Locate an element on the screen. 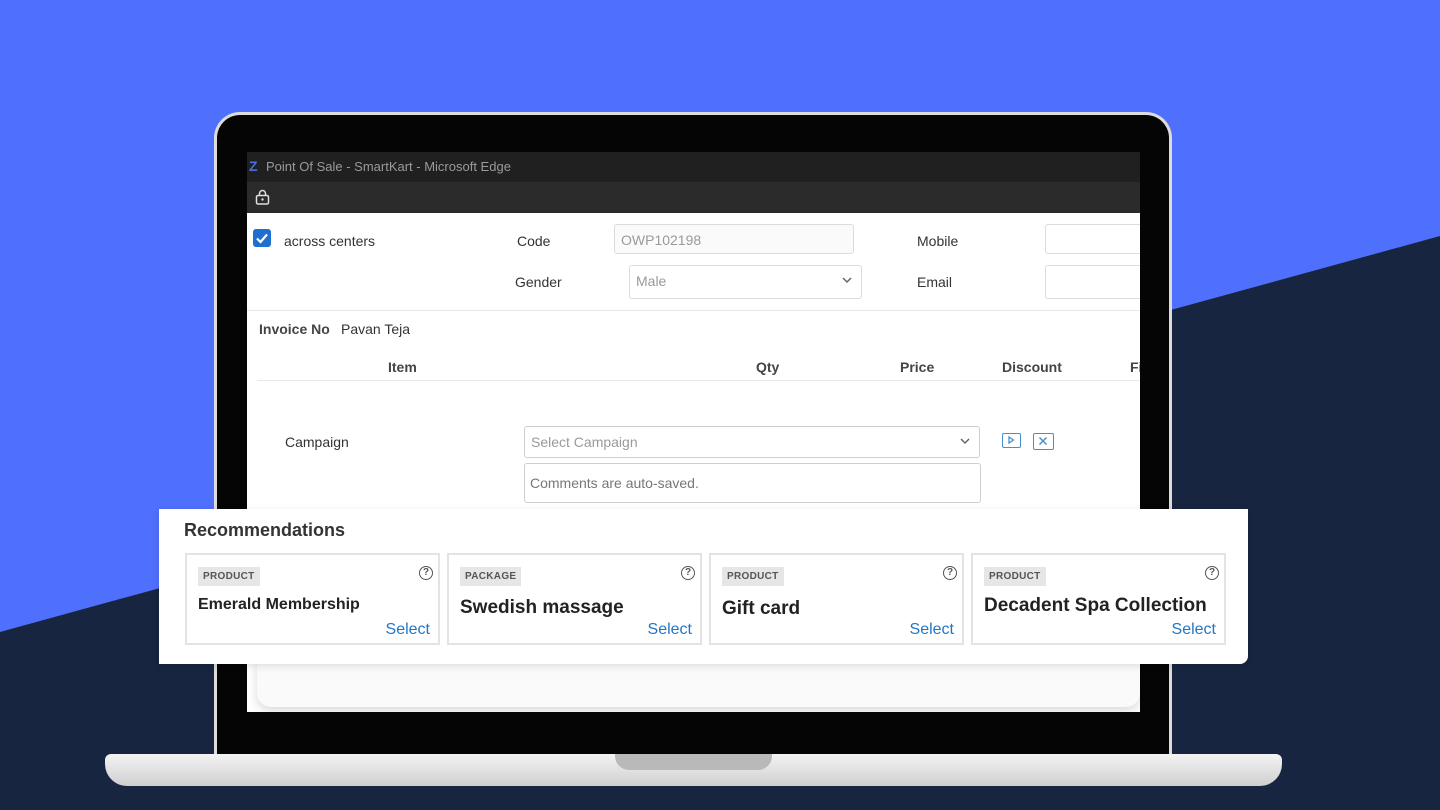 The width and height of the screenshot is (1440, 810). across-centers-label: across centers is located at coordinates (330, 241).